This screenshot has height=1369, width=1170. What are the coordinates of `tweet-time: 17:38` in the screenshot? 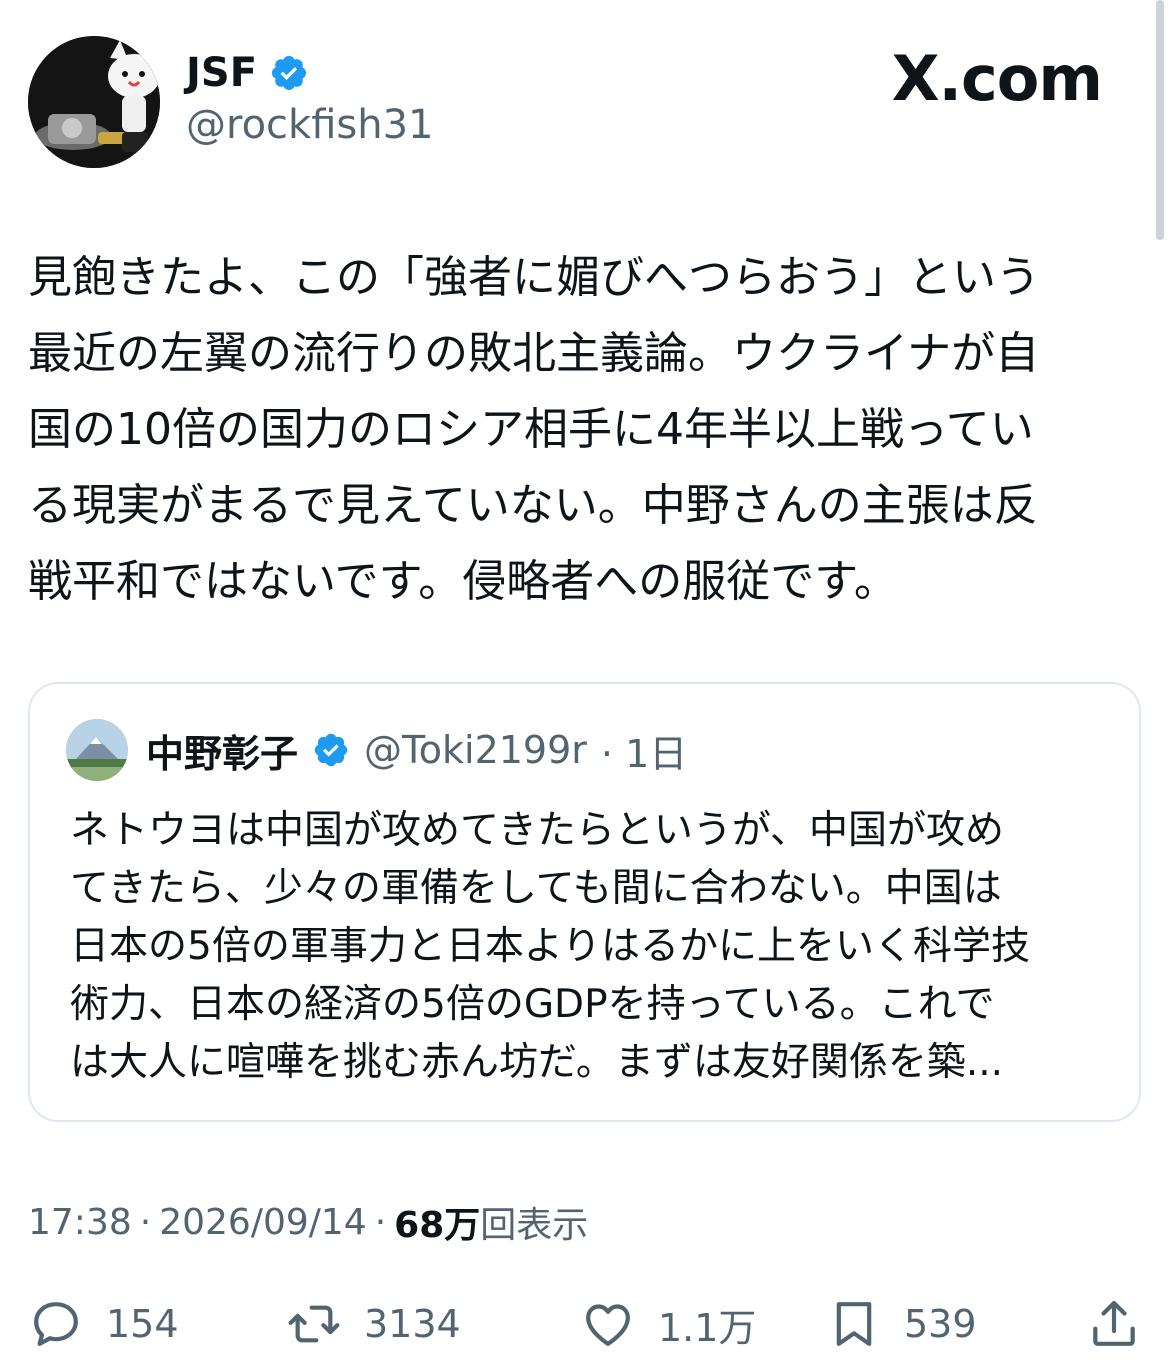 It's located at (80, 1222).